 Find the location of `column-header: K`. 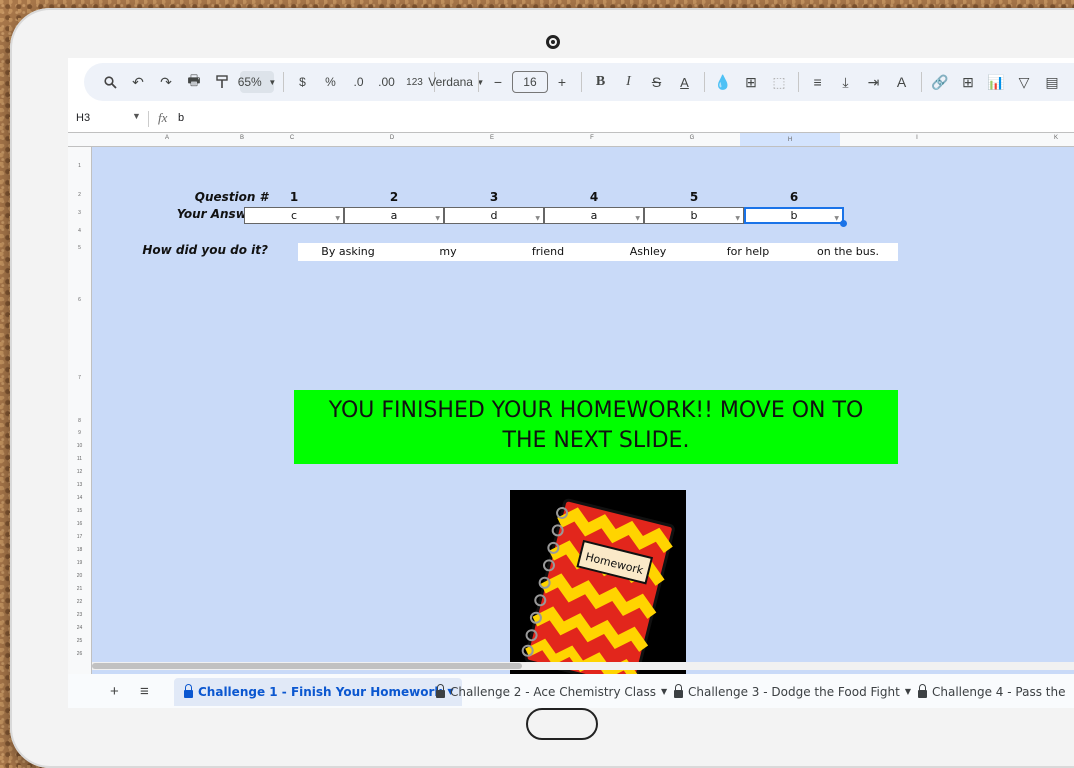

column-header: K is located at coordinates (1050, 138).